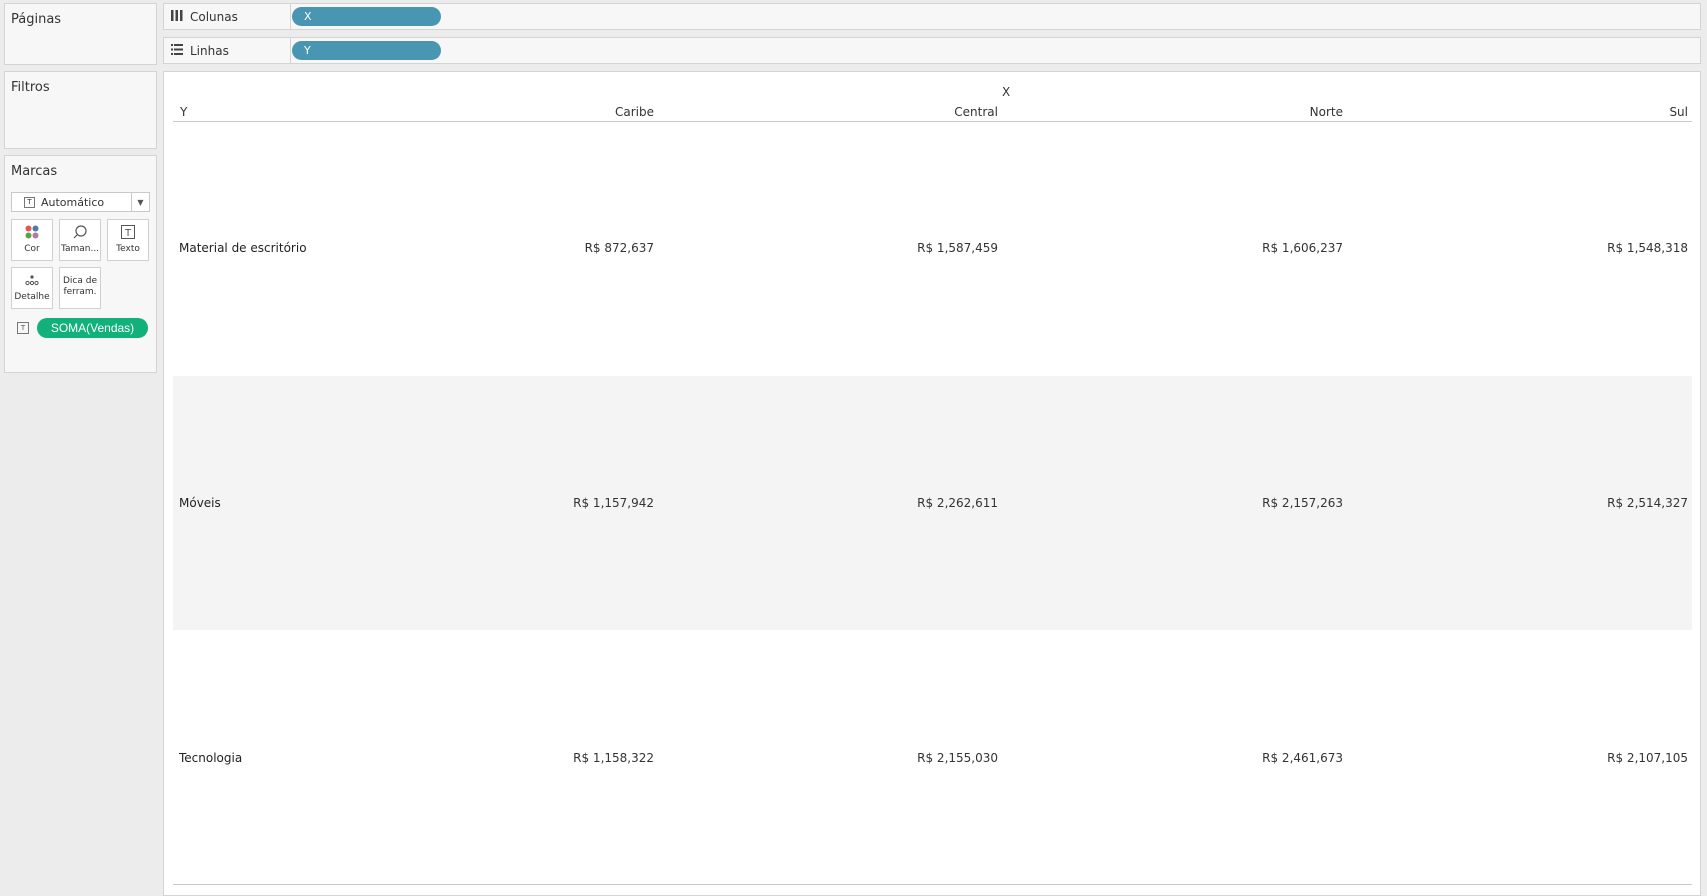  Describe the element at coordinates (29, 202) in the screenshot. I see `text-mark-icon: T` at that location.